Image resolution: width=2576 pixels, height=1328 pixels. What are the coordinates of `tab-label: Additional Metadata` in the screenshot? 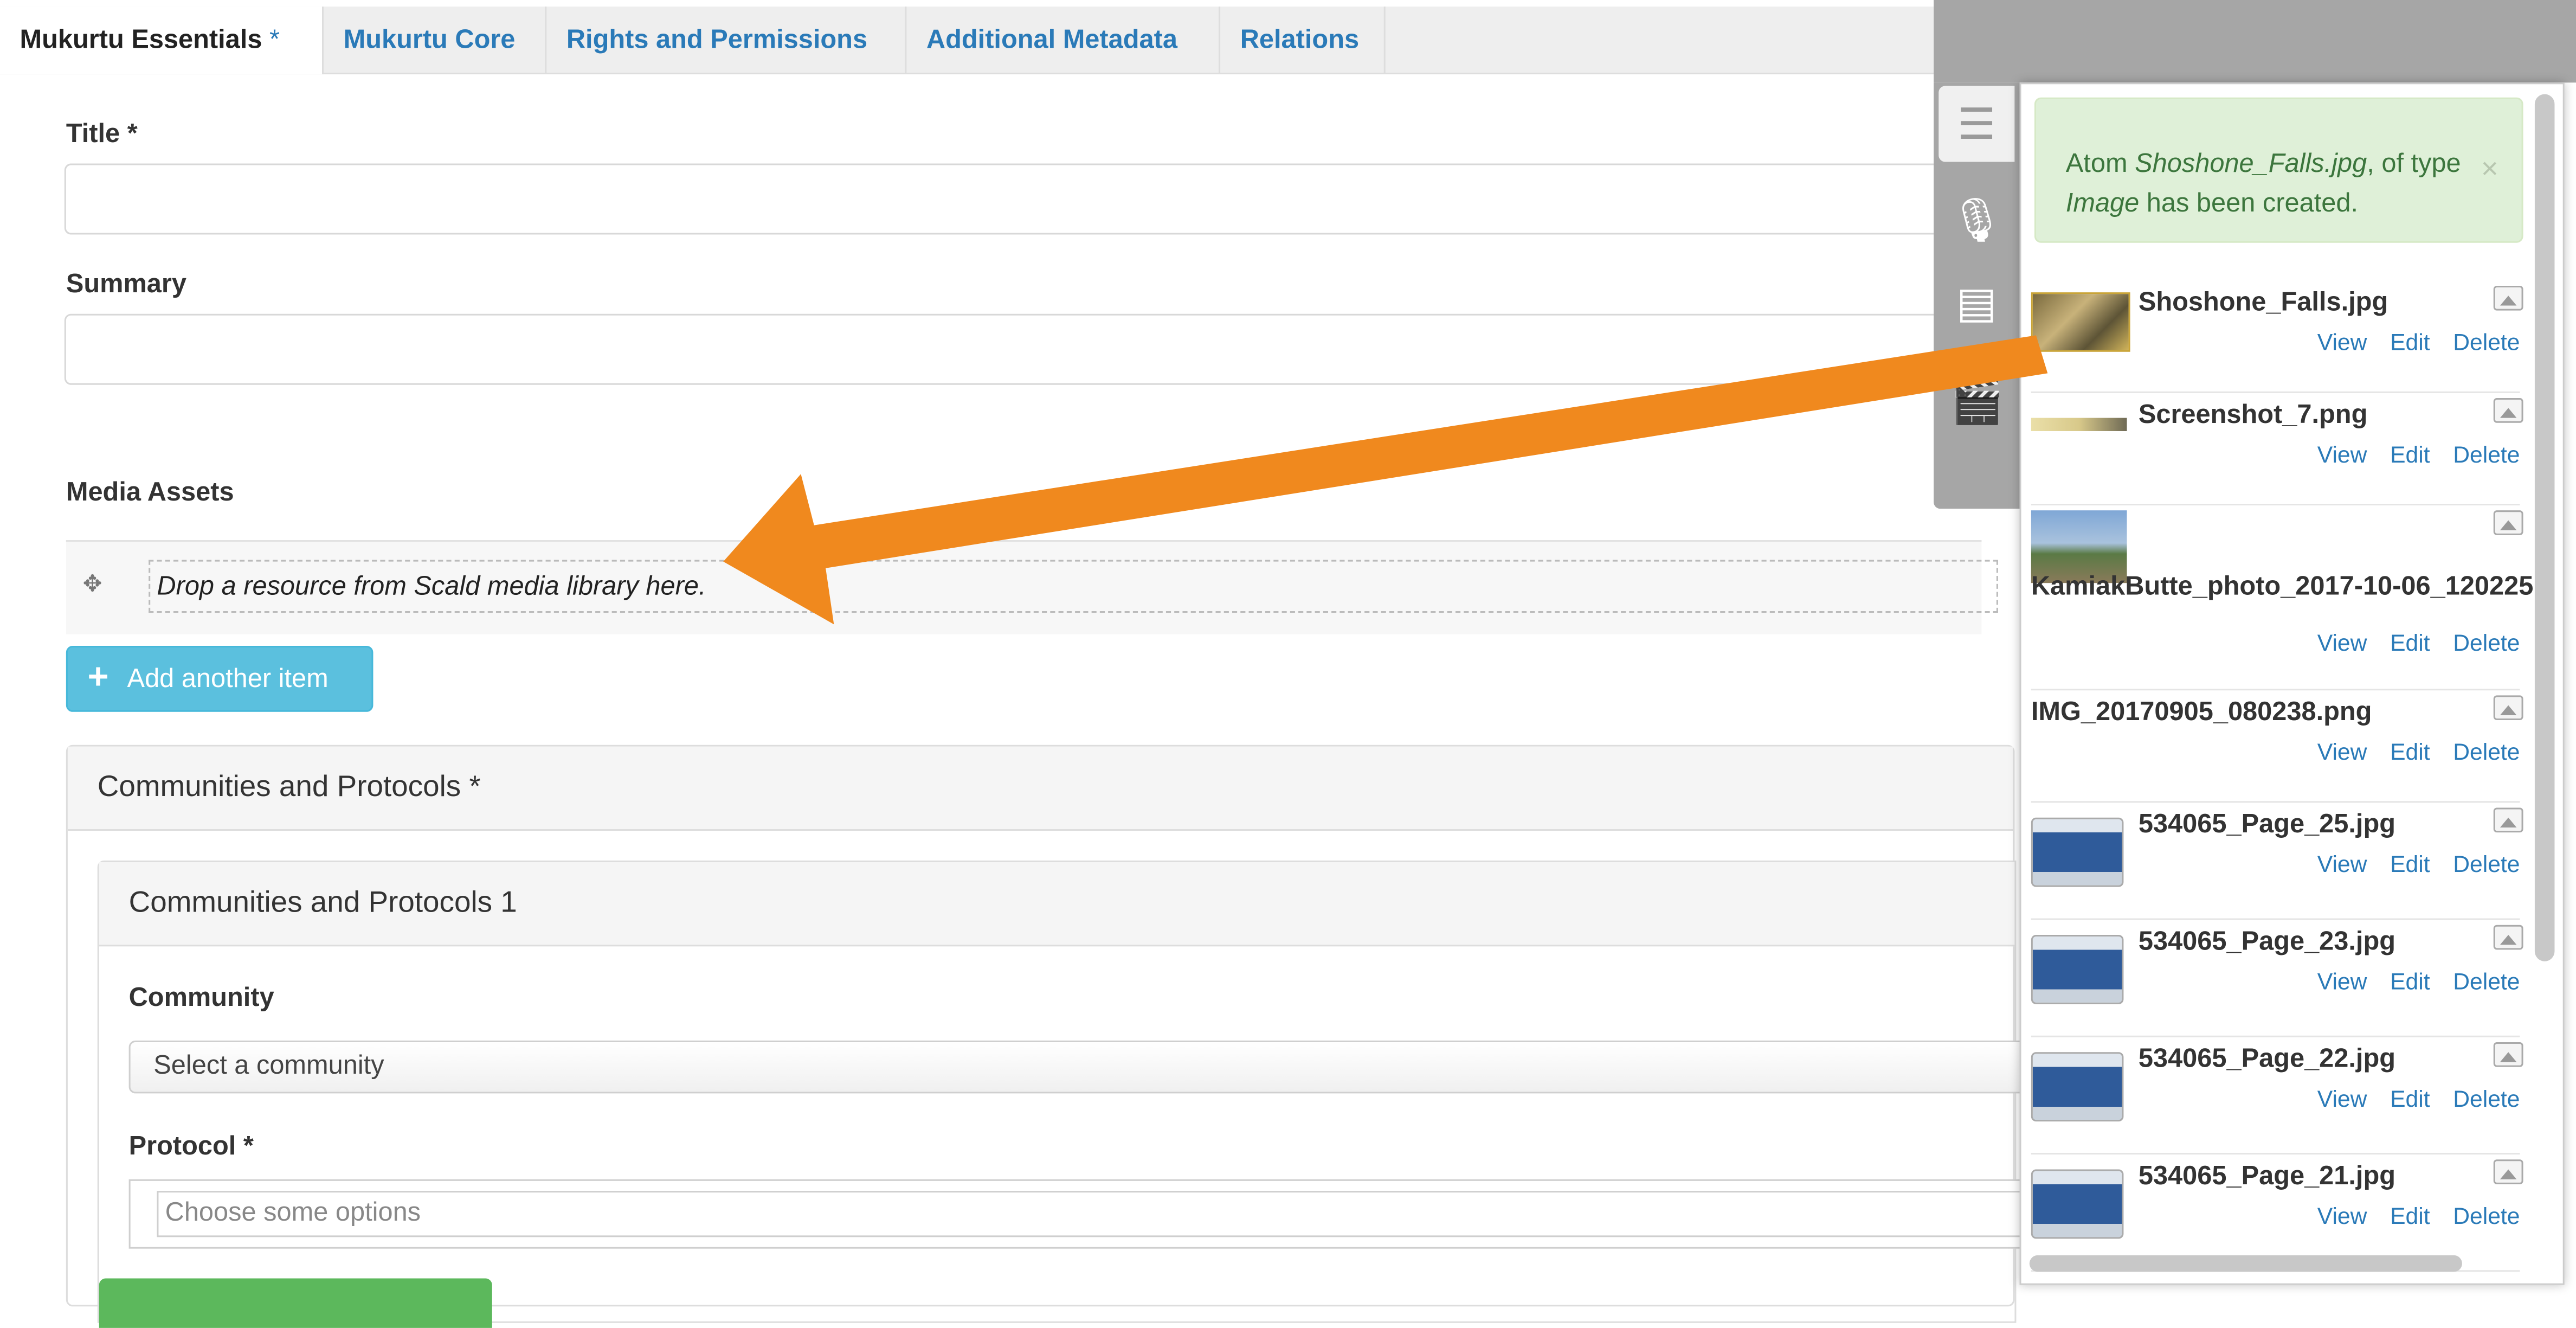 It's located at (1051, 40).